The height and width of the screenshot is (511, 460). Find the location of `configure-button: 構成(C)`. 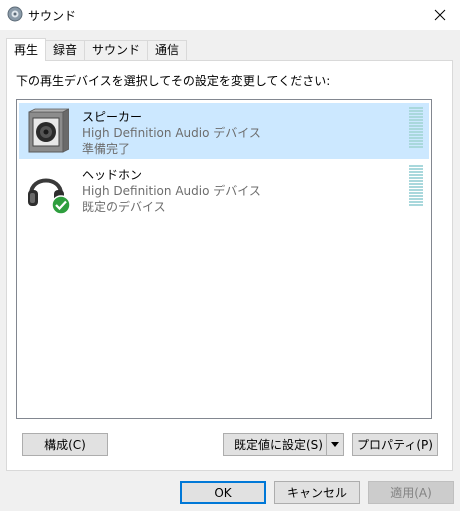

configure-button: 構成(C) is located at coordinates (65, 444).